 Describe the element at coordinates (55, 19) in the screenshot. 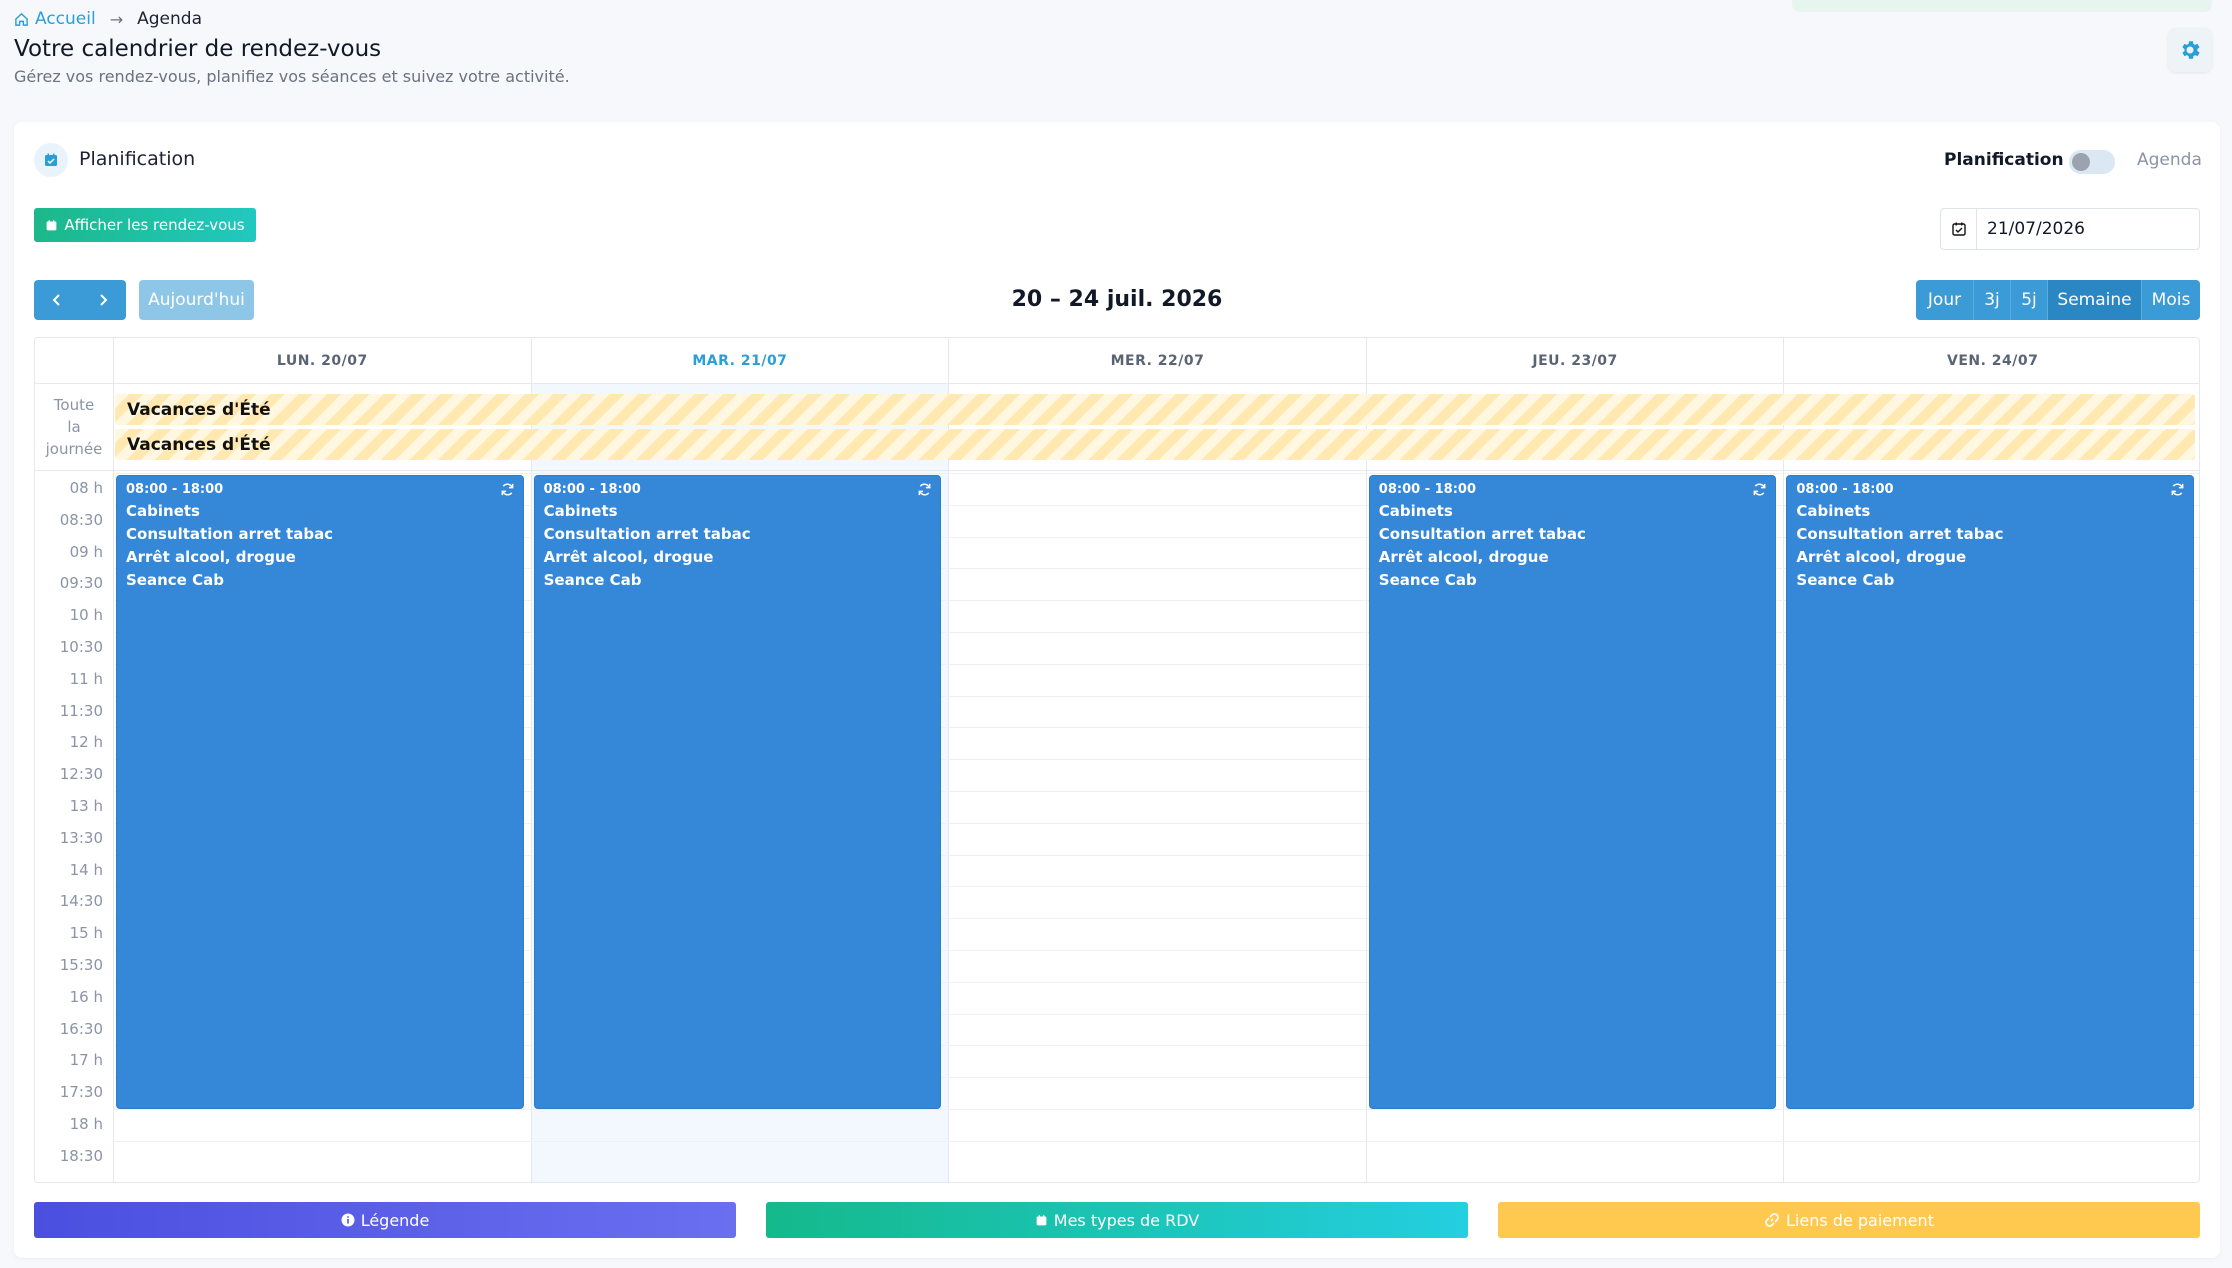

I see `breadcrumb-home: Accueil` at that location.